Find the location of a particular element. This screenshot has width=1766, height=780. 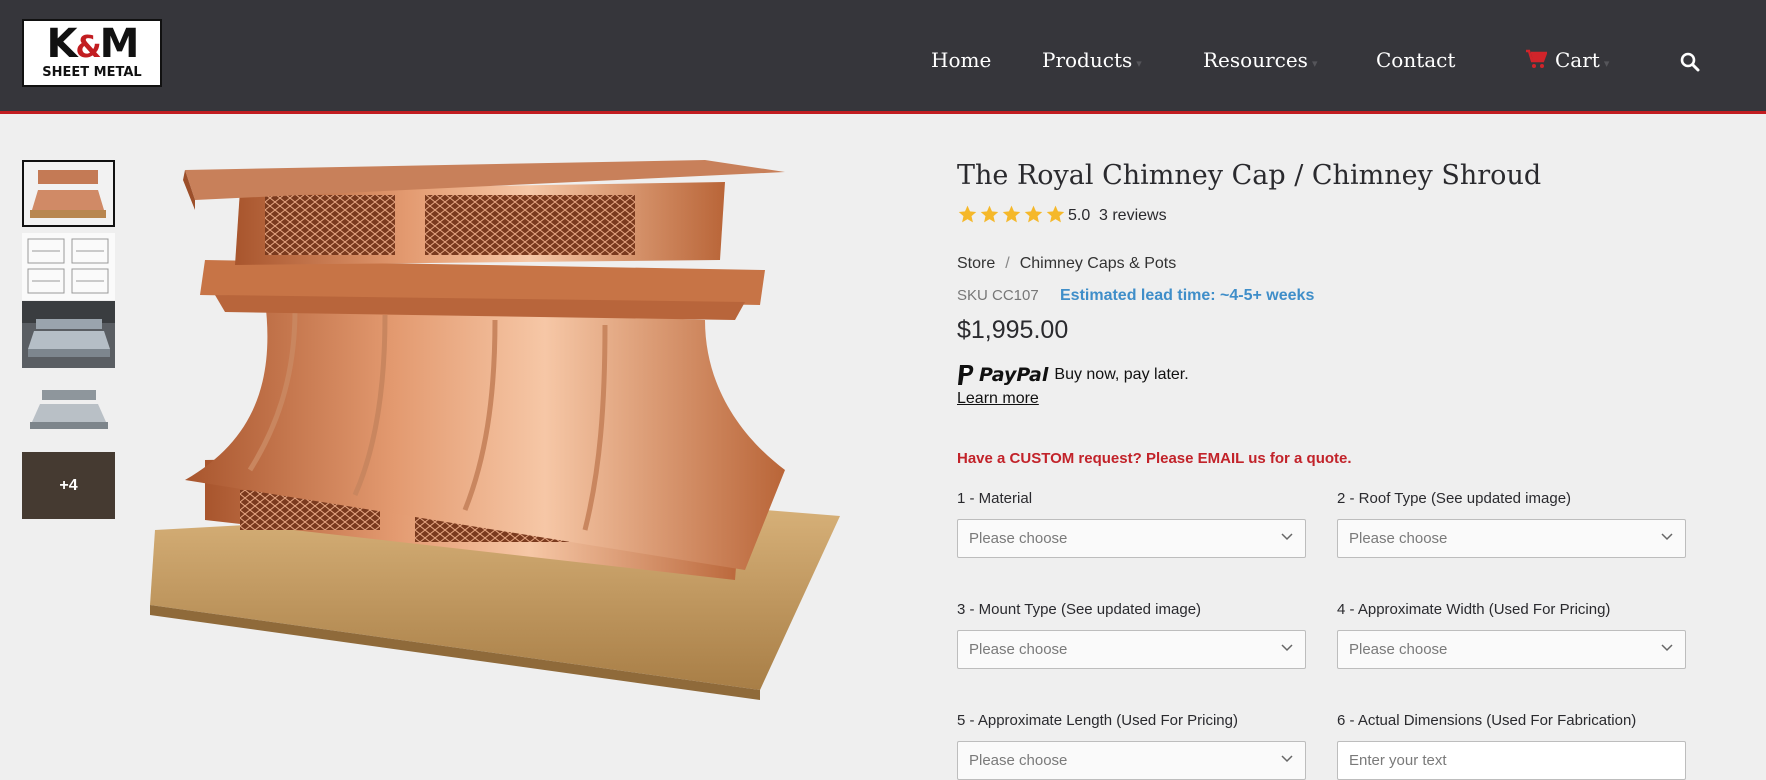

rating-stars is located at coordinates (1011, 214).